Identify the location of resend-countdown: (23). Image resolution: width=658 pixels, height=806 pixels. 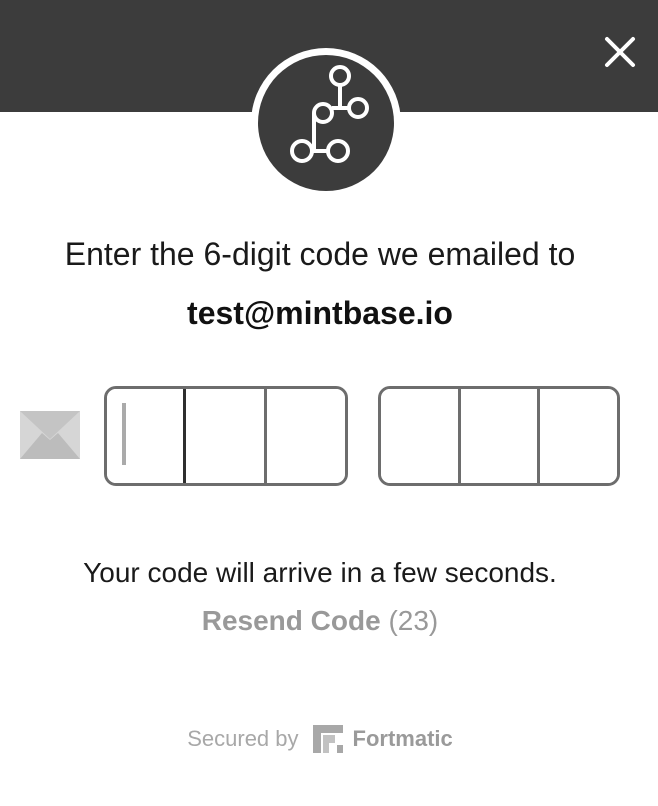
(413, 620).